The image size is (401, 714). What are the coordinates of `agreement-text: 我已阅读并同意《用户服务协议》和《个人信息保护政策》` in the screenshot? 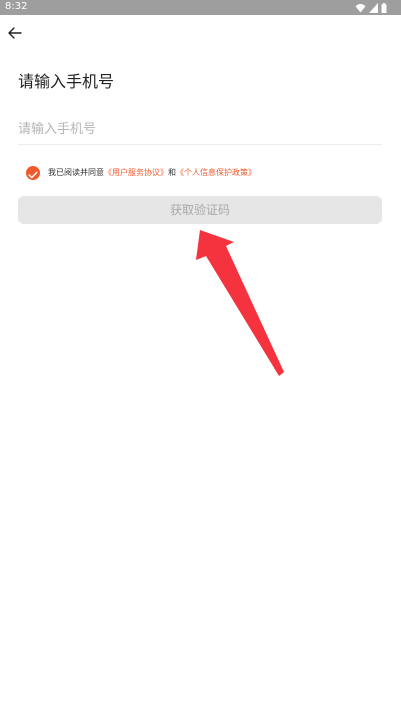 It's located at (152, 173).